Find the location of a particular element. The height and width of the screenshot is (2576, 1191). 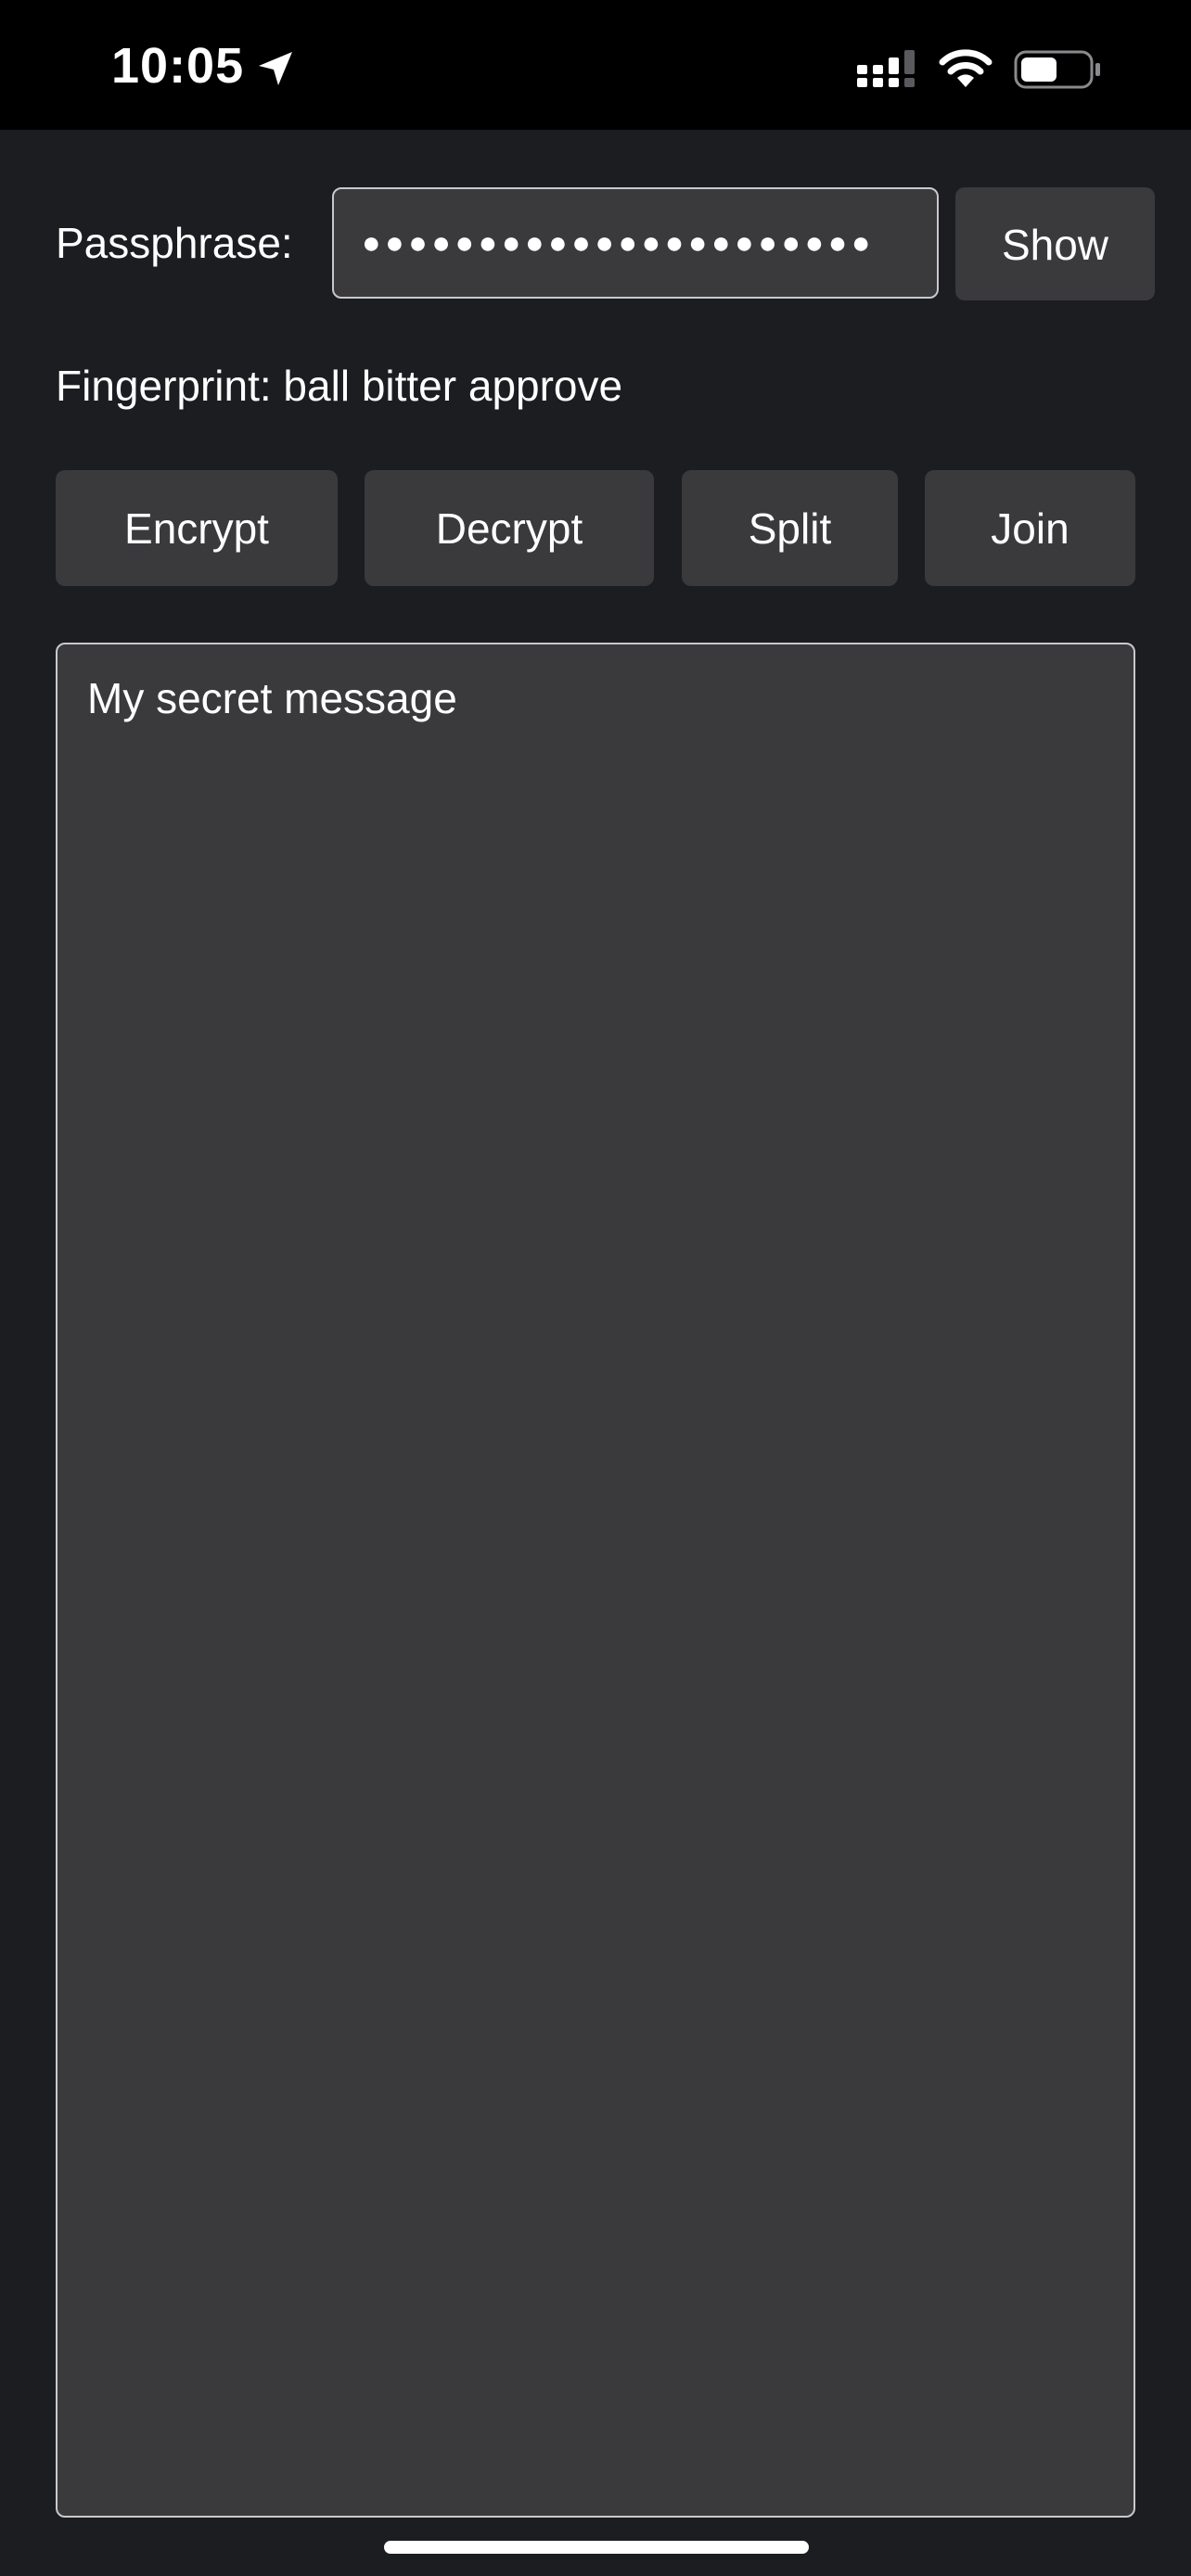

wifi-icon is located at coordinates (966, 68).